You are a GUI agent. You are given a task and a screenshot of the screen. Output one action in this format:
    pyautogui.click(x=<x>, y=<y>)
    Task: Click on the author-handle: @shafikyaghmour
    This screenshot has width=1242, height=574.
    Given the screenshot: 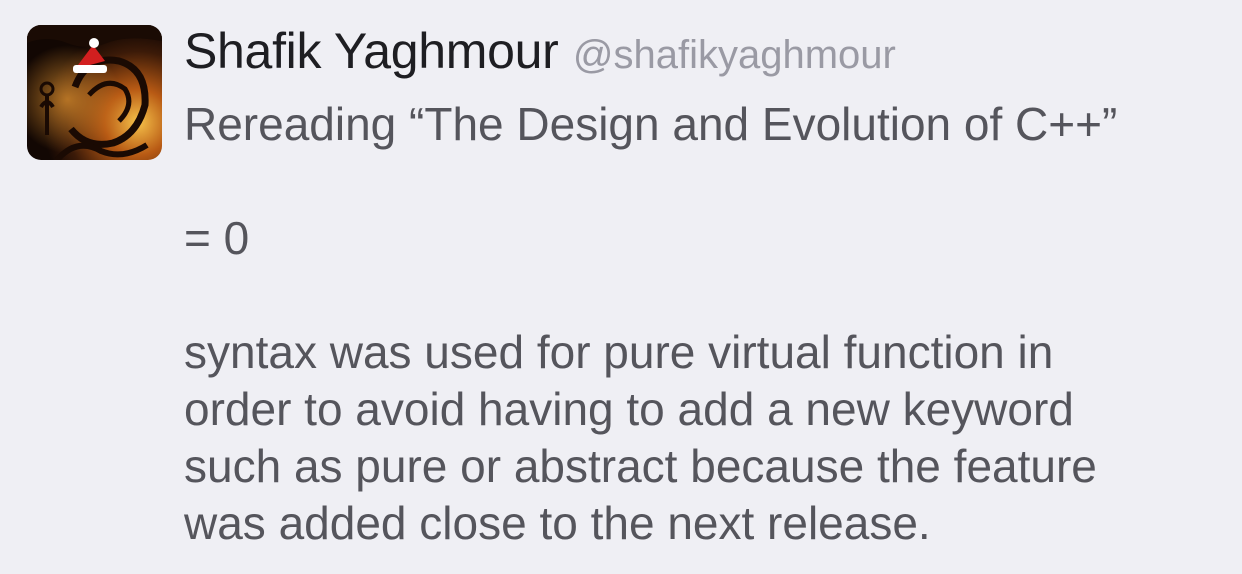 What is the action you would take?
    pyautogui.click(x=734, y=55)
    